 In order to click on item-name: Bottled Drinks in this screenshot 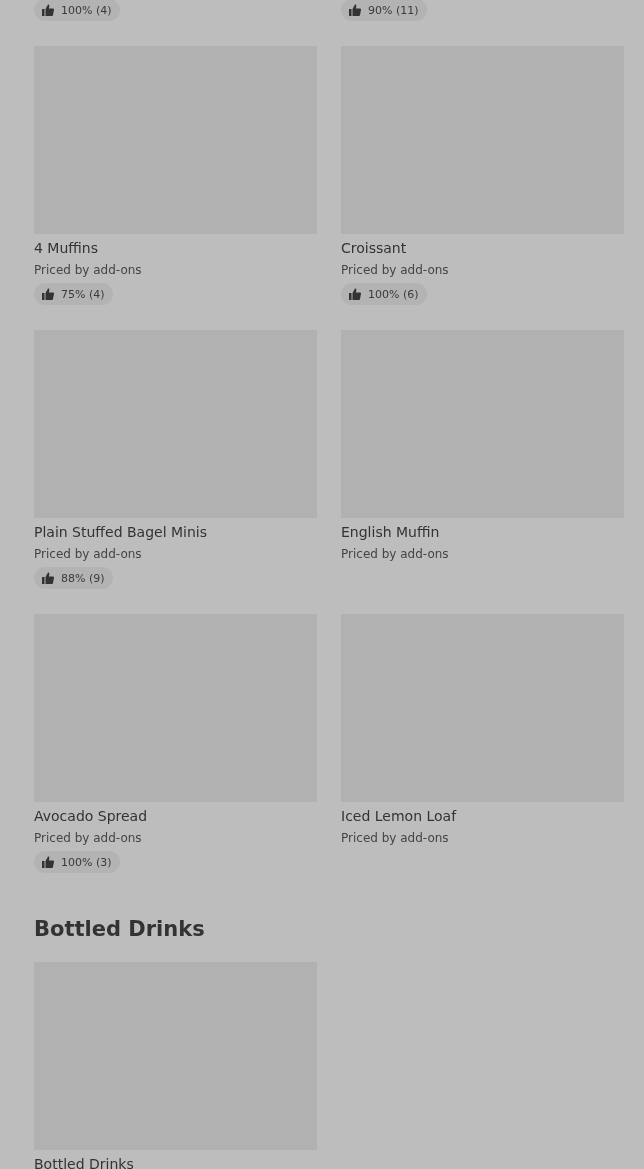, I will do `click(175, 1162)`.